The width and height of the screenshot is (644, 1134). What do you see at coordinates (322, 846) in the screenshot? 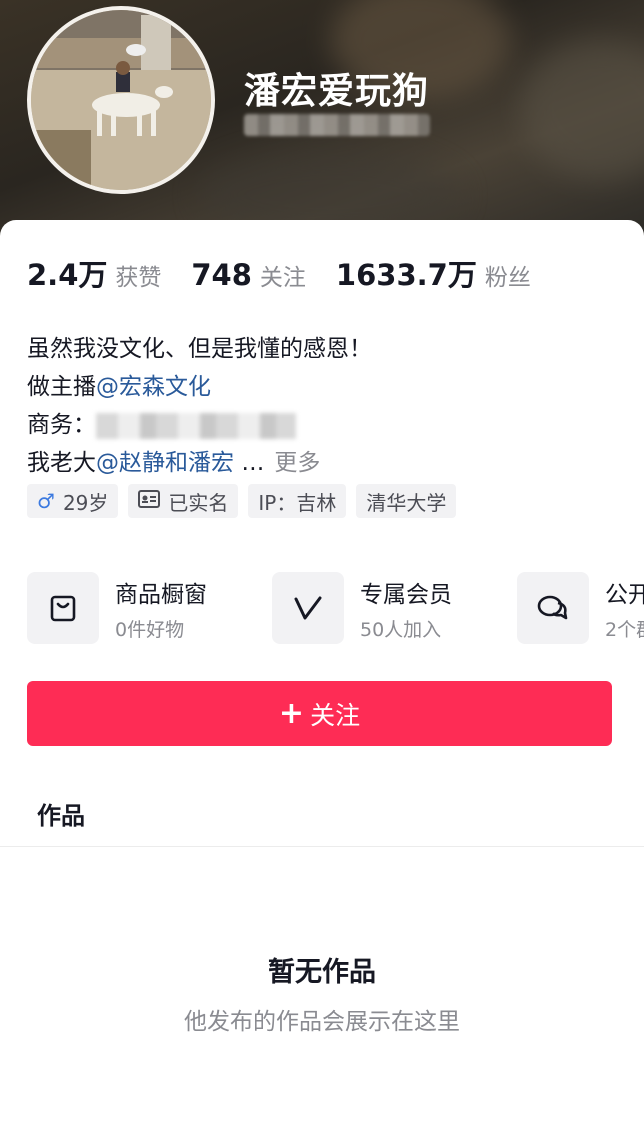
I see `divider` at bounding box center [322, 846].